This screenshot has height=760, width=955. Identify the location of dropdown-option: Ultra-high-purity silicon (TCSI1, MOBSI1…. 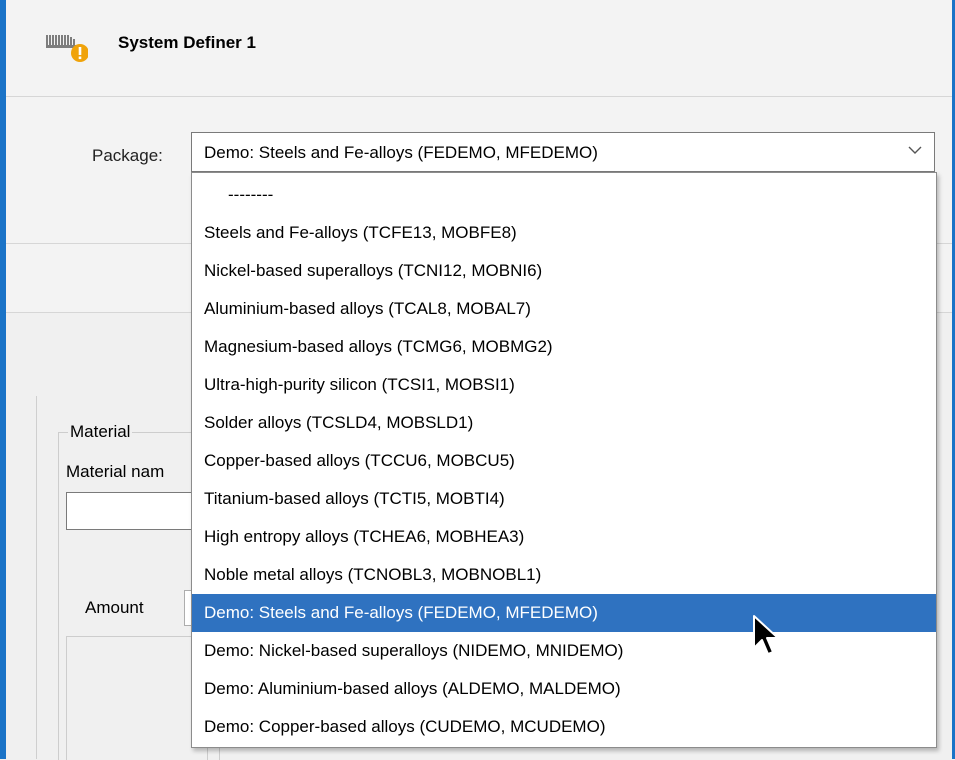
(564, 385).